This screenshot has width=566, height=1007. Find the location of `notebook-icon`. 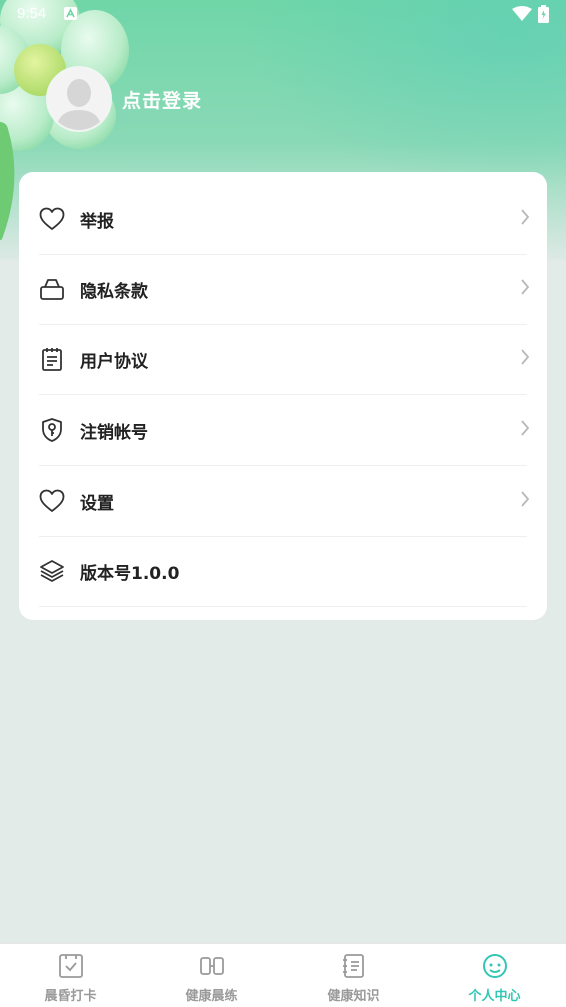

notebook-icon is located at coordinates (353, 966).